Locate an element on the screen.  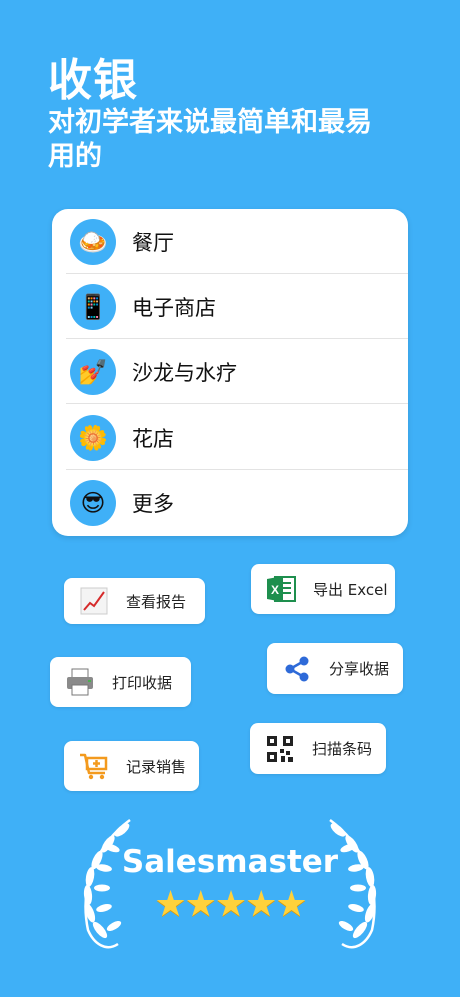
sunglasses-face-icon: 😎 is located at coordinates (93, 502).